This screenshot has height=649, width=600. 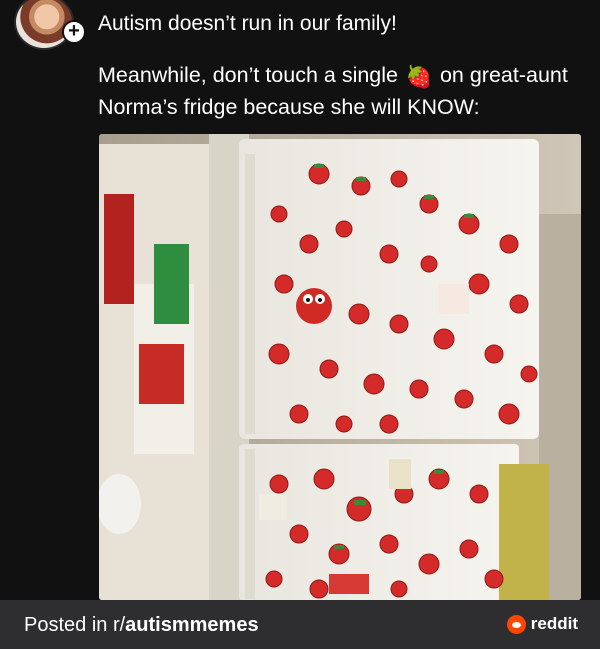 I want to click on posted-in-label: Posted in r/, so click(x=75, y=625).